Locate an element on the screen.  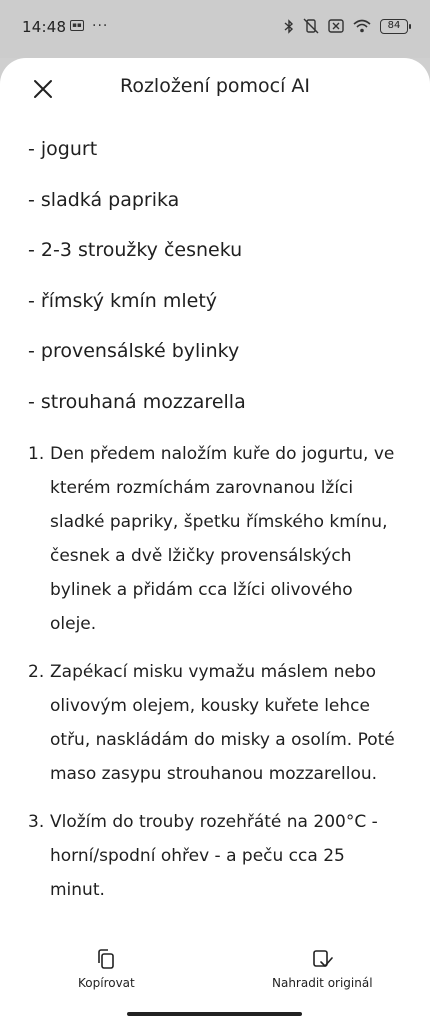
overflow-dots: ··· is located at coordinates (100, 25).